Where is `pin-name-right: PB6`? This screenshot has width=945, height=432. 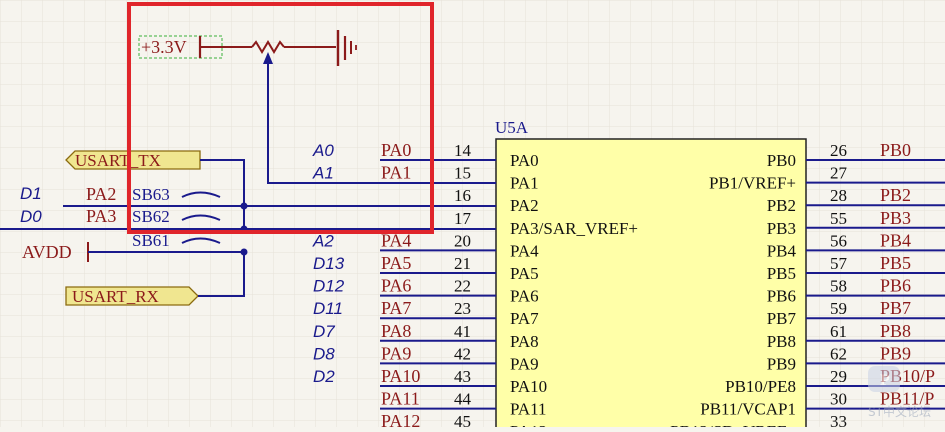 pin-name-right: PB6 is located at coordinates (781, 296).